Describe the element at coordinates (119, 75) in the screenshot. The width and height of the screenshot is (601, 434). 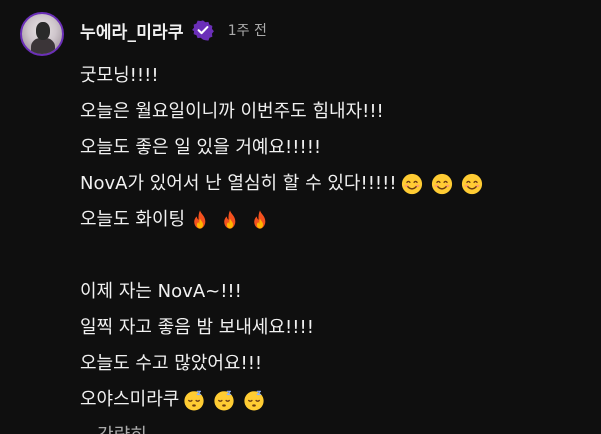
I see `post-line: 굿모닝!!!!` at that location.